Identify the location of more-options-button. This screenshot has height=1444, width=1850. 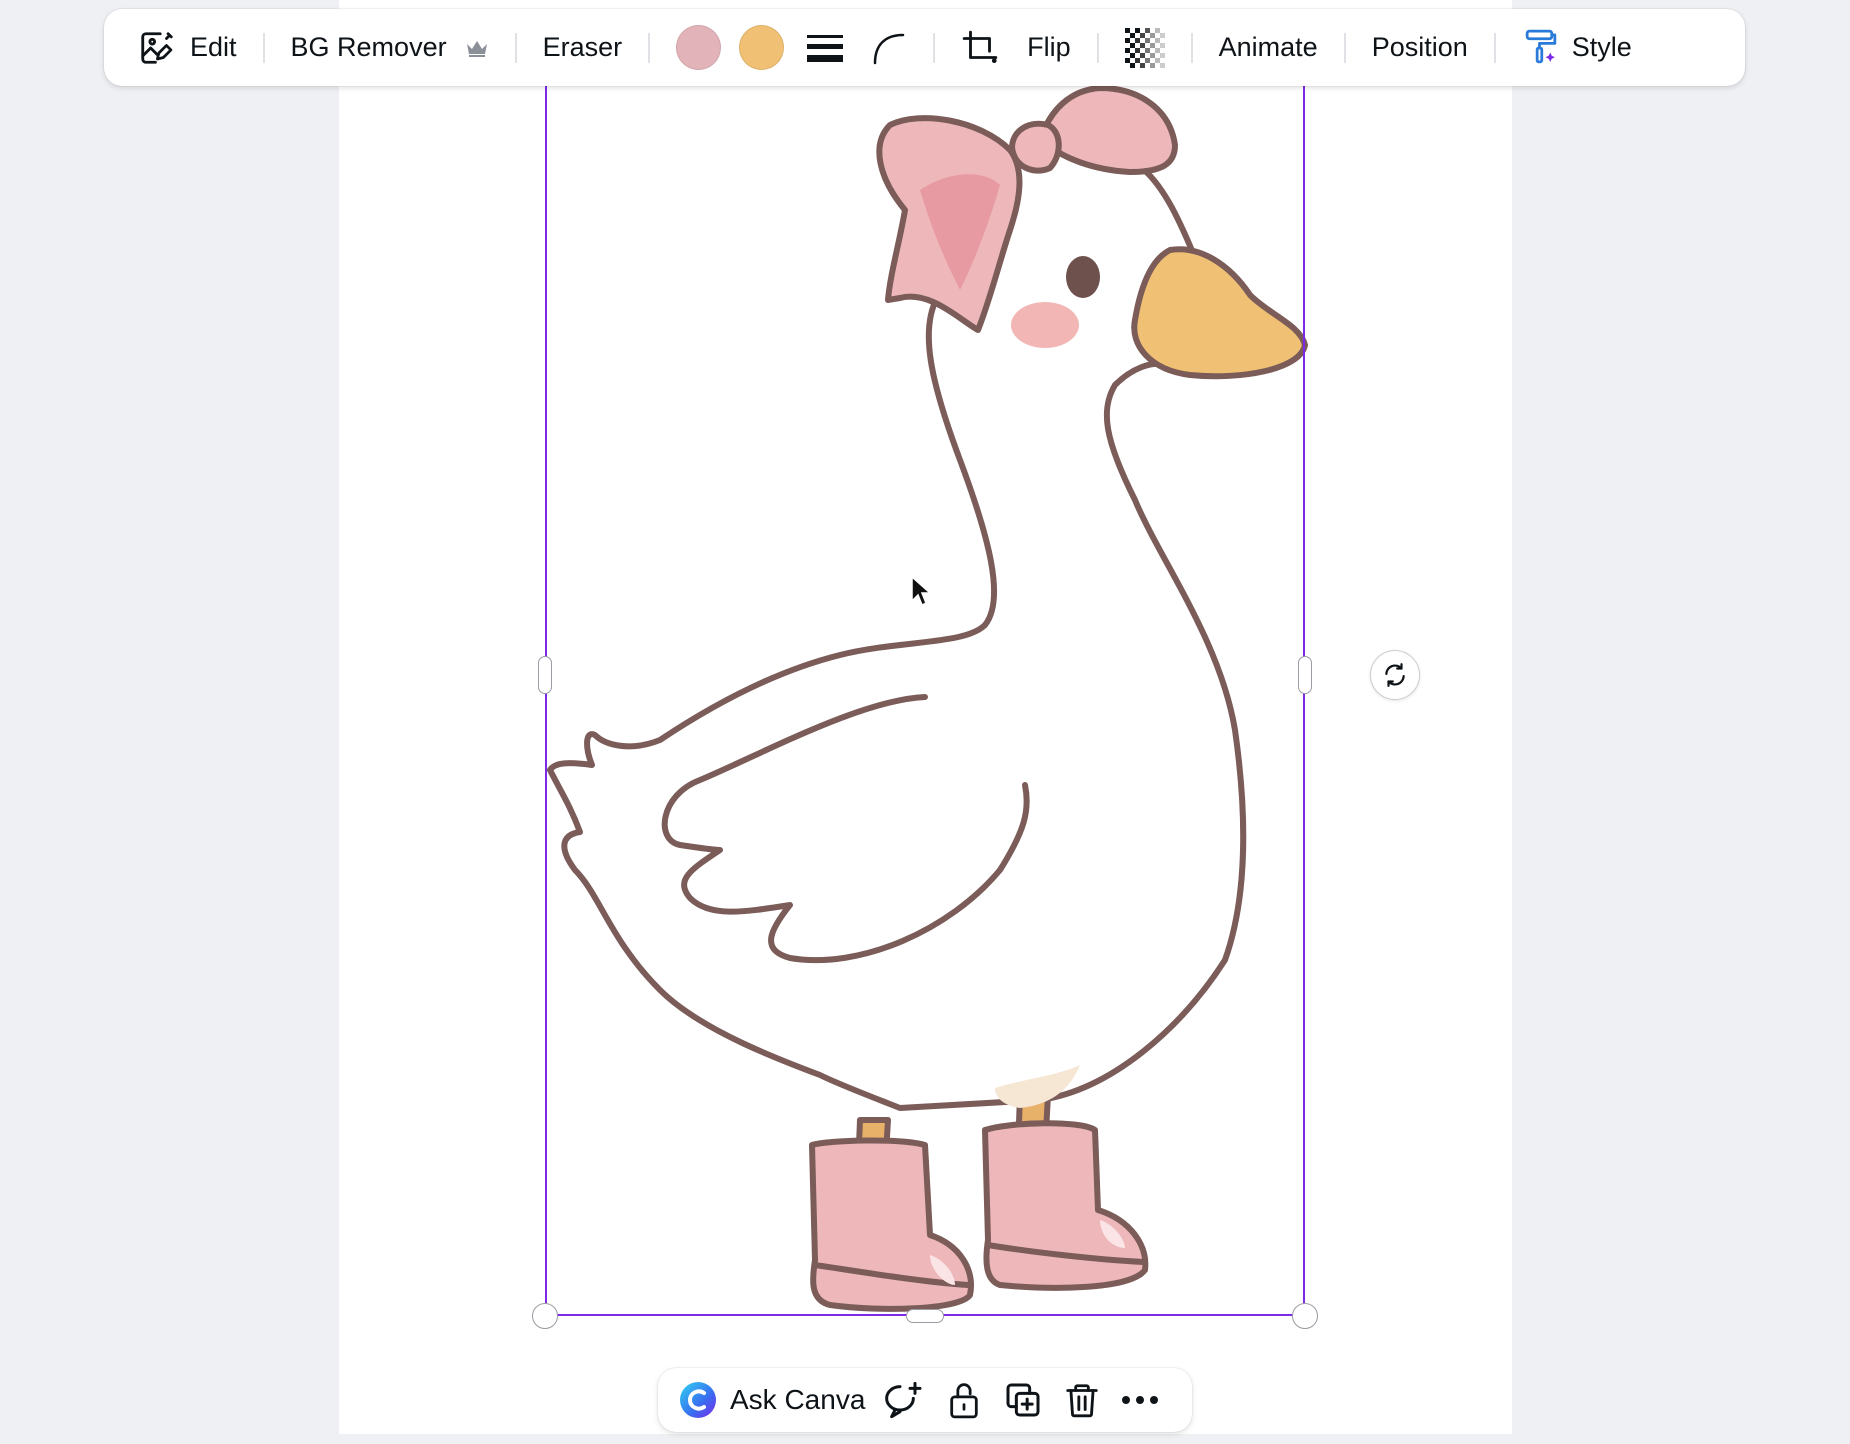
(1140, 1400).